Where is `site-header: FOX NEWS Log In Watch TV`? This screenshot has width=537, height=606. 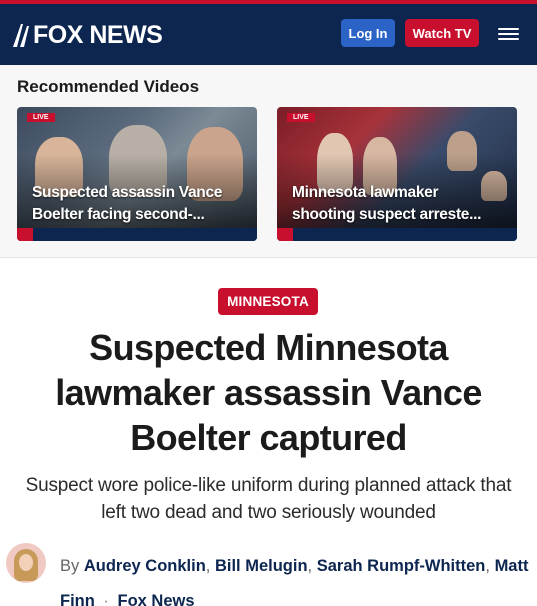
site-header: FOX NEWS Log In Watch TV is located at coordinates (268, 32).